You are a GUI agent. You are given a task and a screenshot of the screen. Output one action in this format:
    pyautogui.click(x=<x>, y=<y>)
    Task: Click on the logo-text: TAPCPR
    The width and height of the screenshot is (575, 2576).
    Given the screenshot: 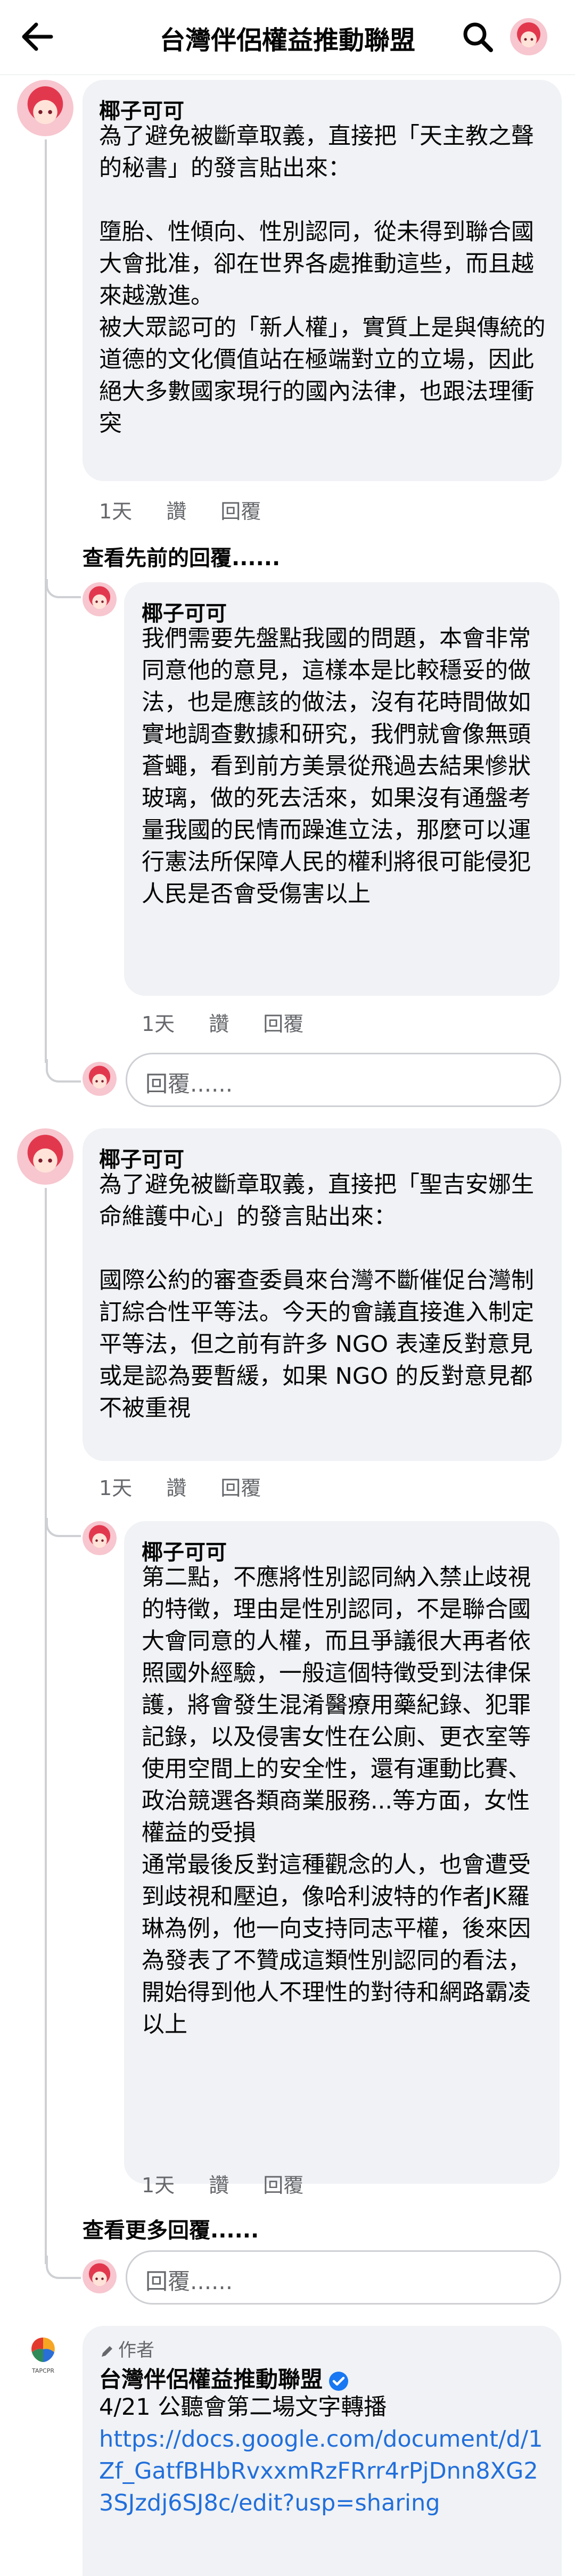 What is the action you would take?
    pyautogui.click(x=42, y=2370)
    